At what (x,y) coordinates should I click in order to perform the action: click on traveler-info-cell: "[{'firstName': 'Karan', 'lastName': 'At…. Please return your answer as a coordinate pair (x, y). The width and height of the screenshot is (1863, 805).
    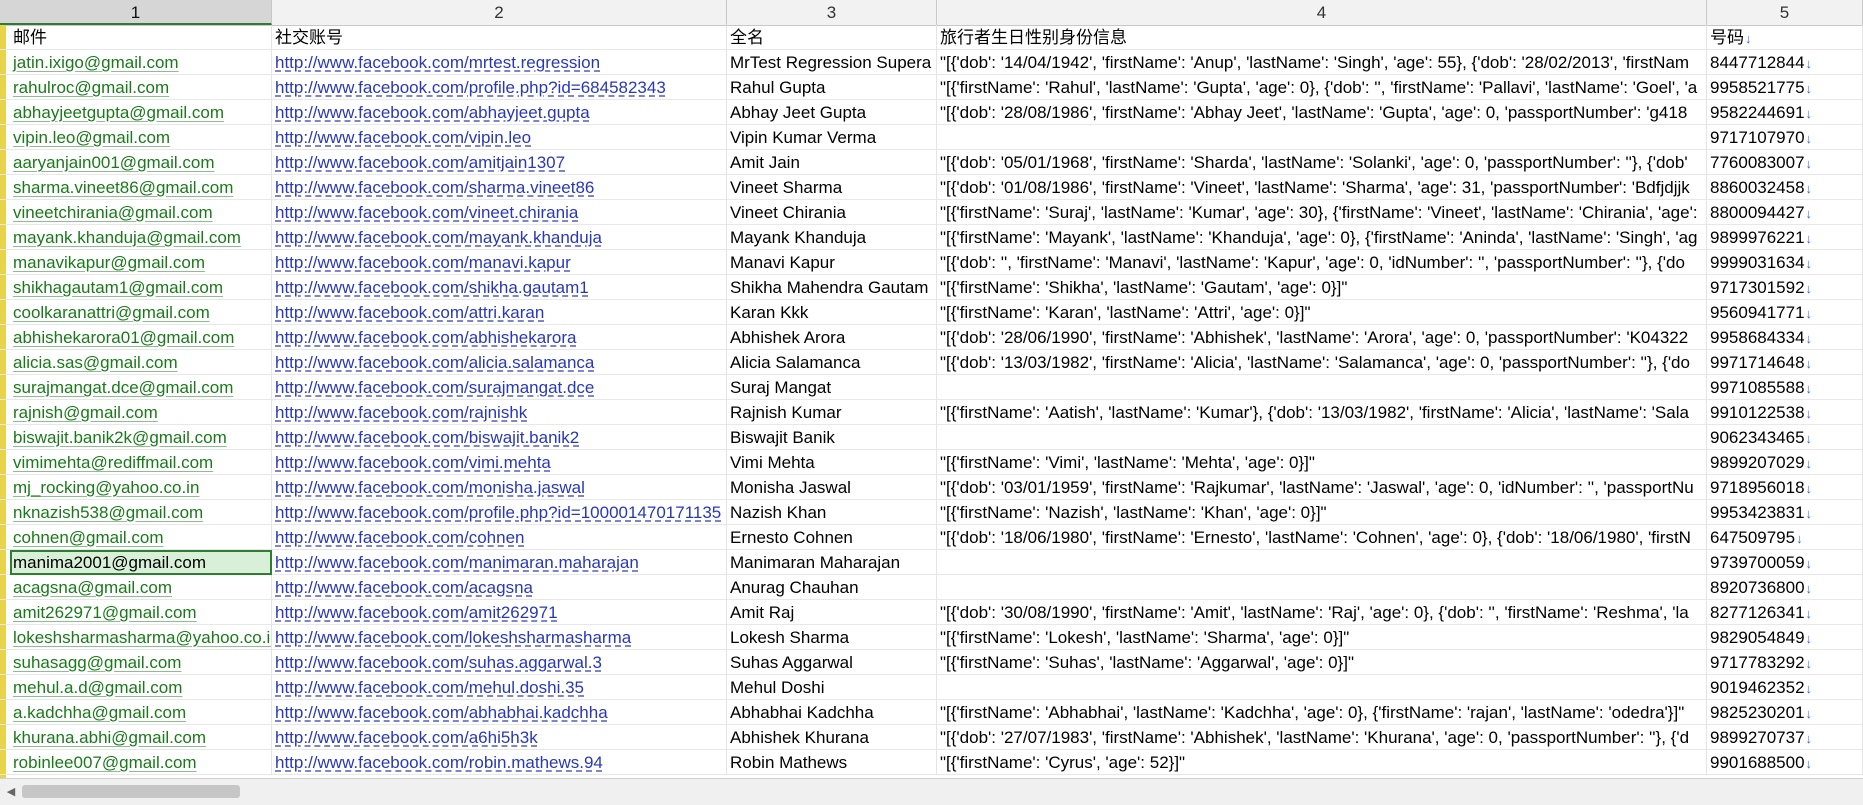
    Looking at the image, I should click on (1322, 312).